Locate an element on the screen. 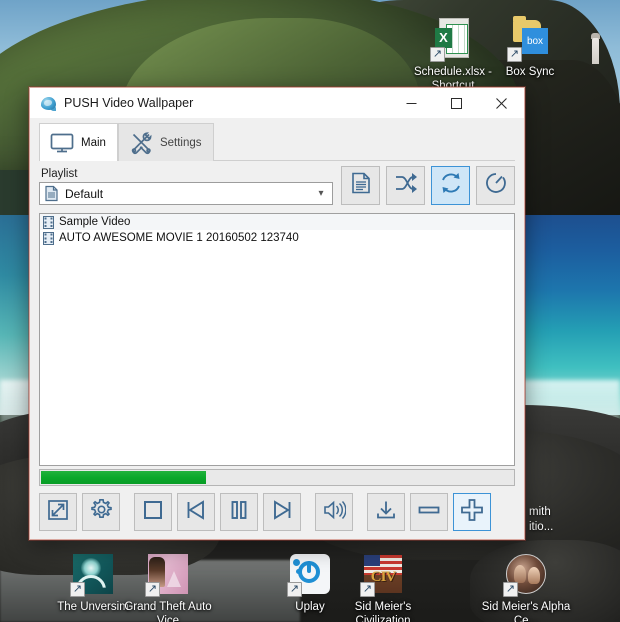  previous-button is located at coordinates (196, 512).